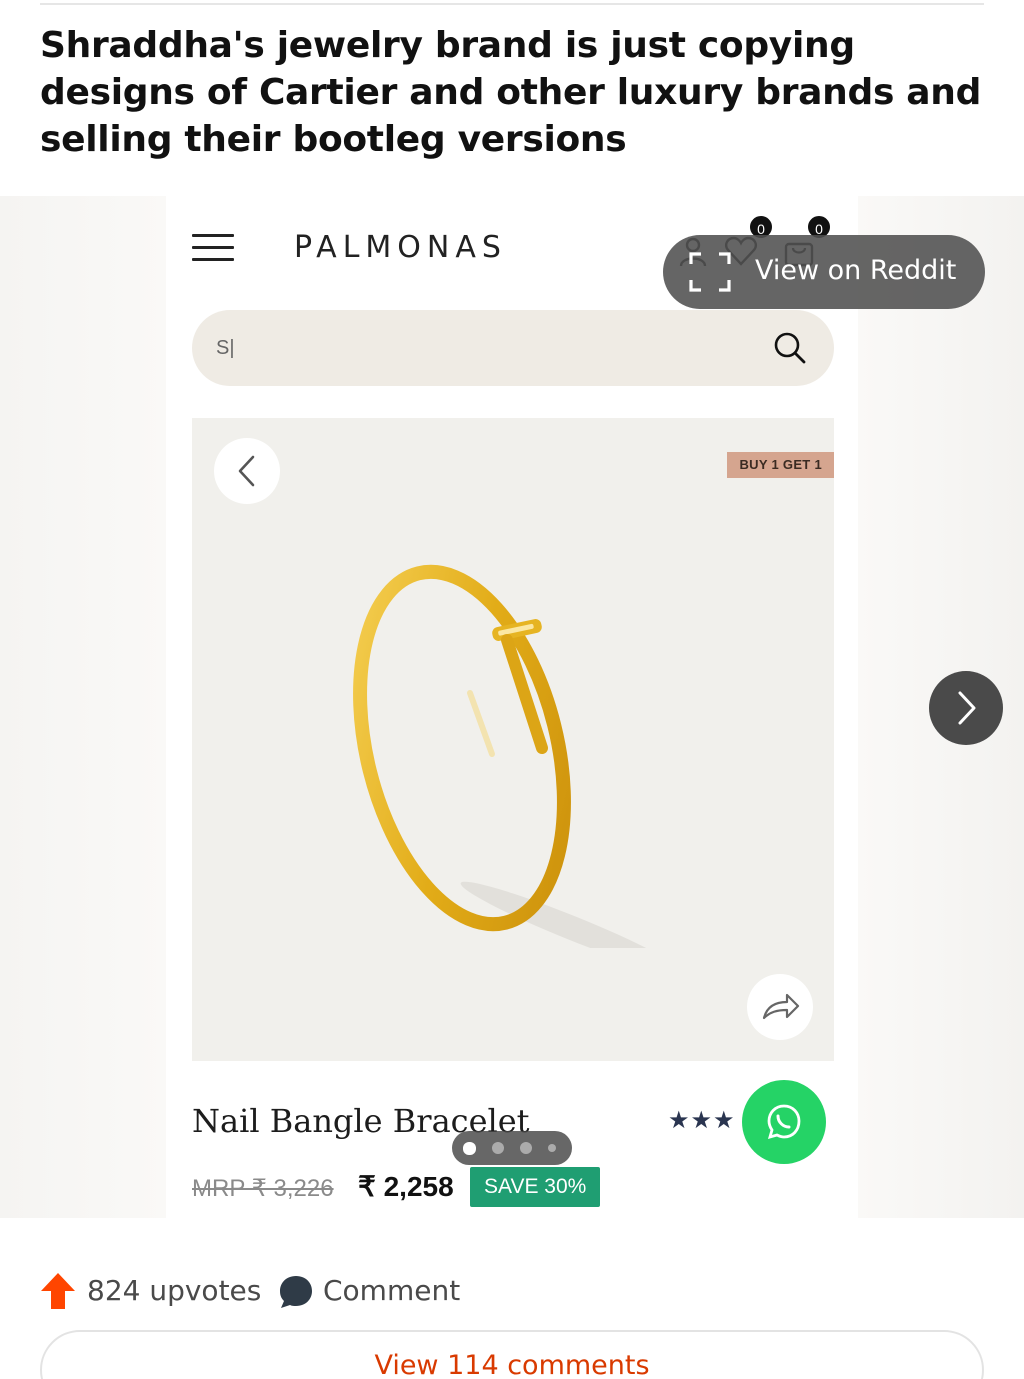  What do you see at coordinates (296, 1292) in the screenshot?
I see `comment-bubble-icon` at bounding box center [296, 1292].